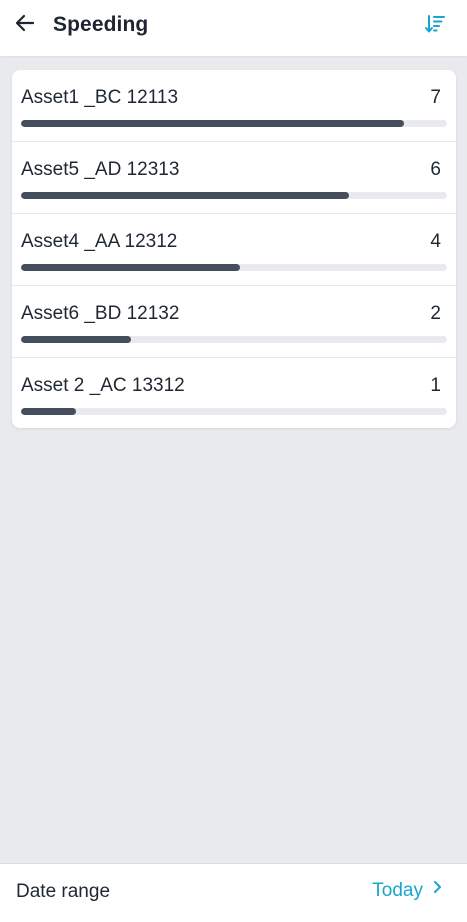 The width and height of the screenshot is (467, 922). I want to click on sort-descending-icon, so click(435, 26).